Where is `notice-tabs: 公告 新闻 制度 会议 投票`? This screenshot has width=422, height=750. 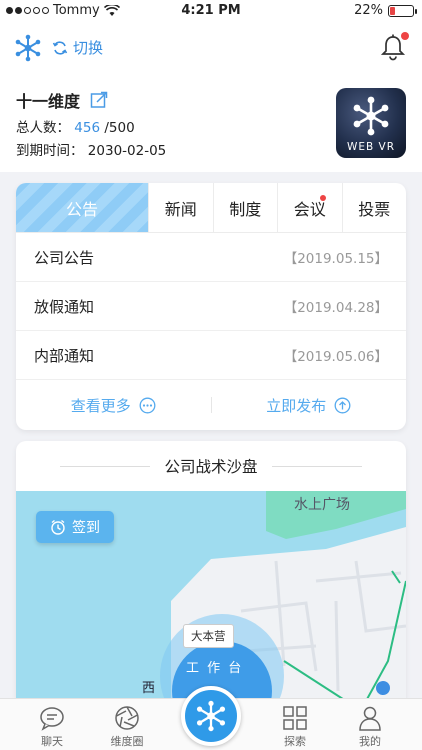 notice-tabs: 公告 新闻 制度 会议 投票 is located at coordinates (211, 208).